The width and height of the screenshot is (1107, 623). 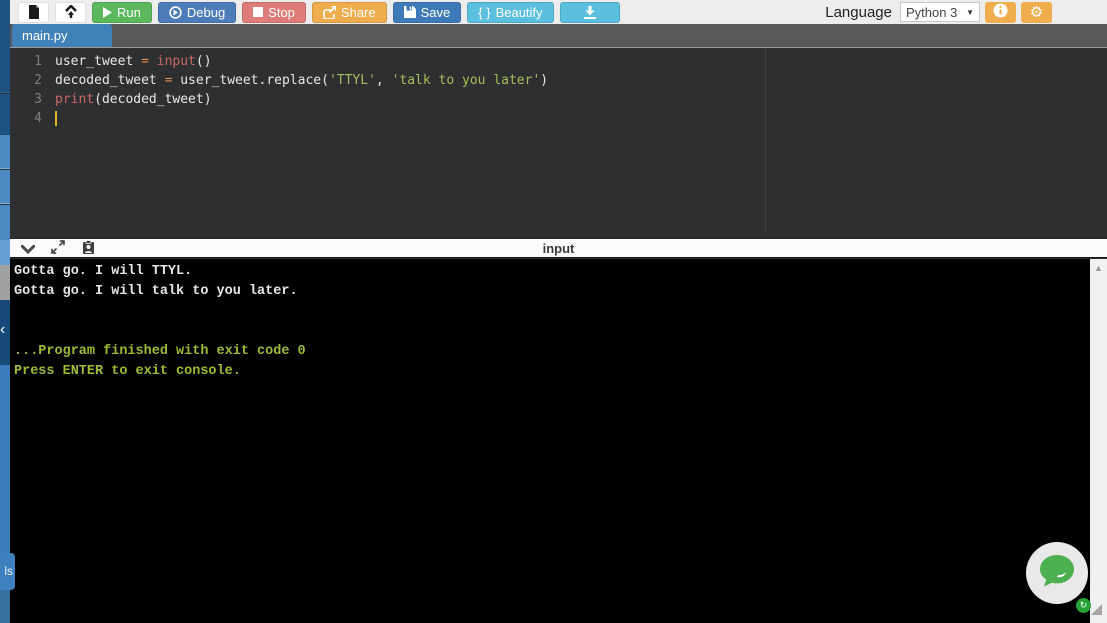 I want to click on braces-icon: { }, so click(x=484, y=12).